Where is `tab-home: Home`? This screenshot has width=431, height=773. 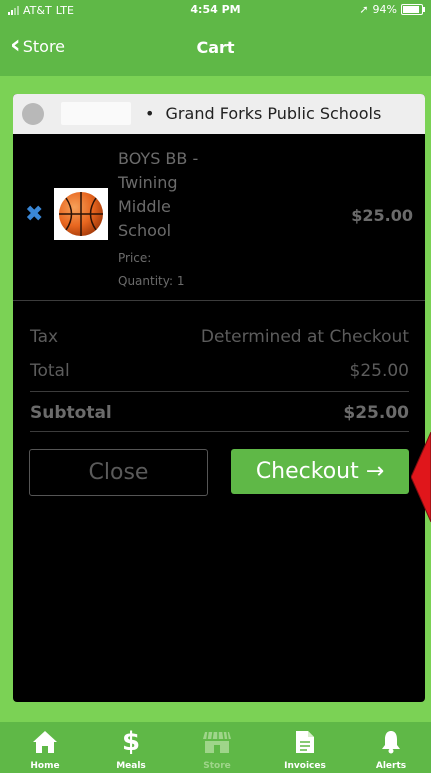
tab-home: Home is located at coordinates (45, 747).